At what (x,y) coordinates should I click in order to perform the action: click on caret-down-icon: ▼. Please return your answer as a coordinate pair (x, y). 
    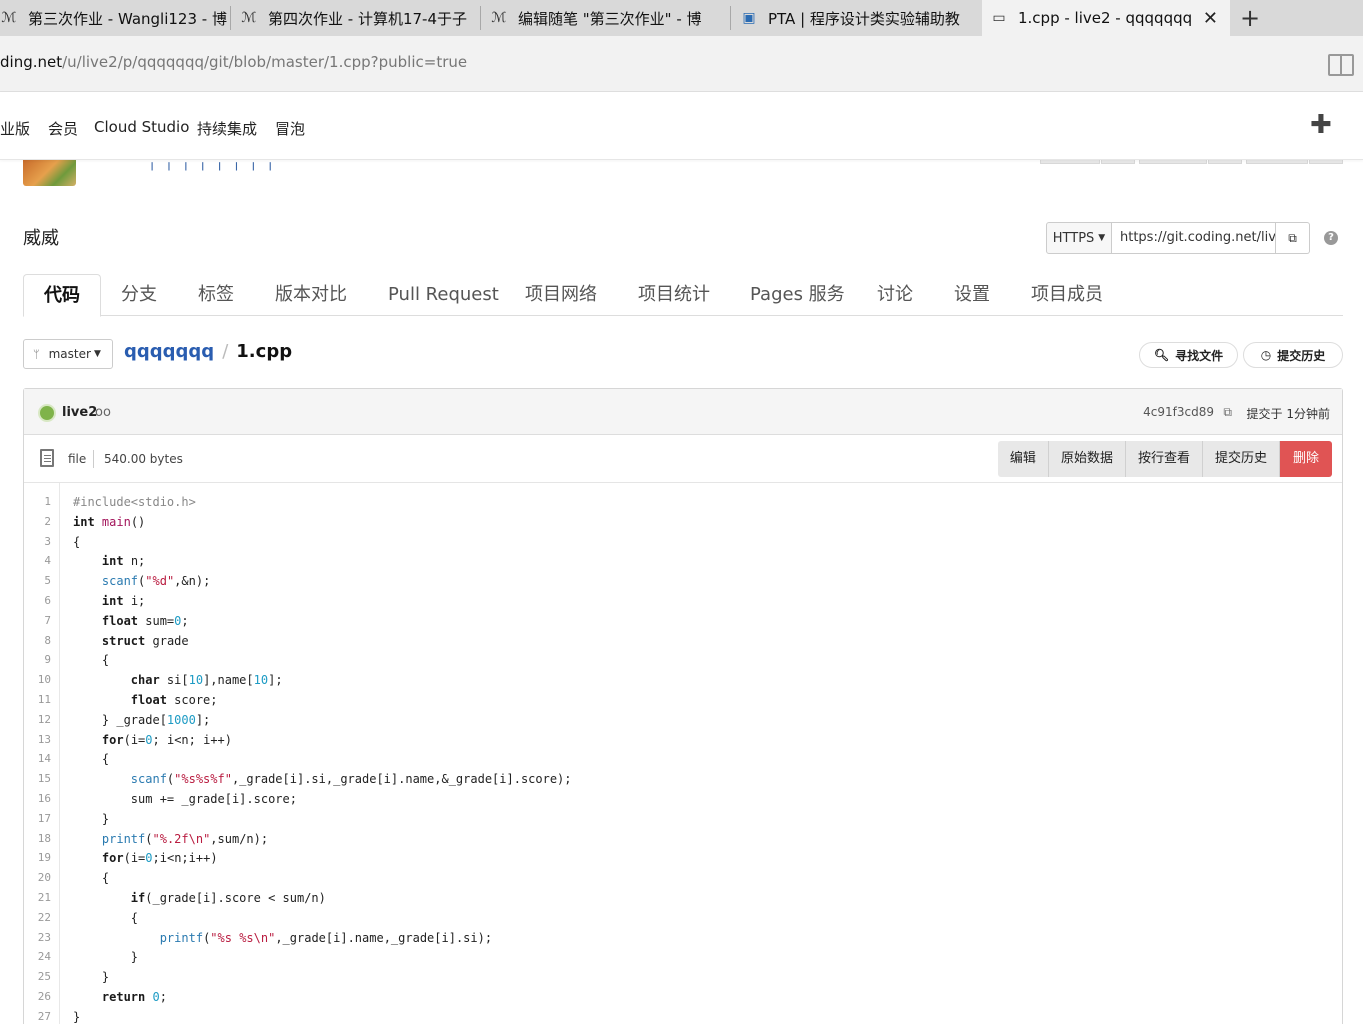
    Looking at the image, I should click on (97, 354).